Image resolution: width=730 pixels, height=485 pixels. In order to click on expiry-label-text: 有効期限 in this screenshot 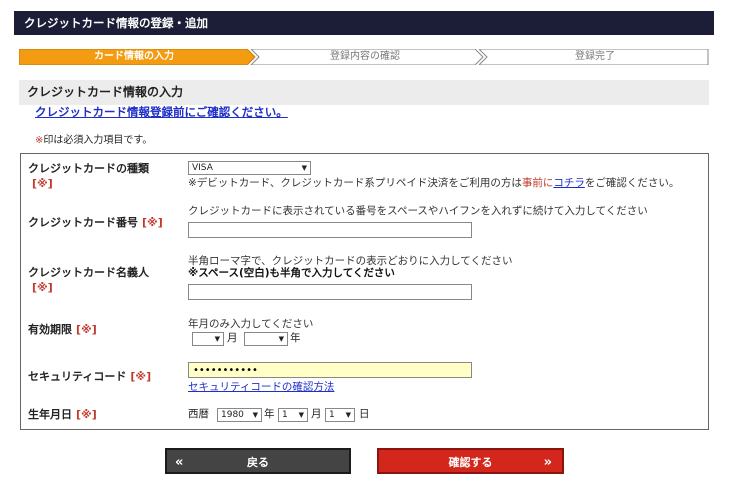, I will do `click(50, 329)`.